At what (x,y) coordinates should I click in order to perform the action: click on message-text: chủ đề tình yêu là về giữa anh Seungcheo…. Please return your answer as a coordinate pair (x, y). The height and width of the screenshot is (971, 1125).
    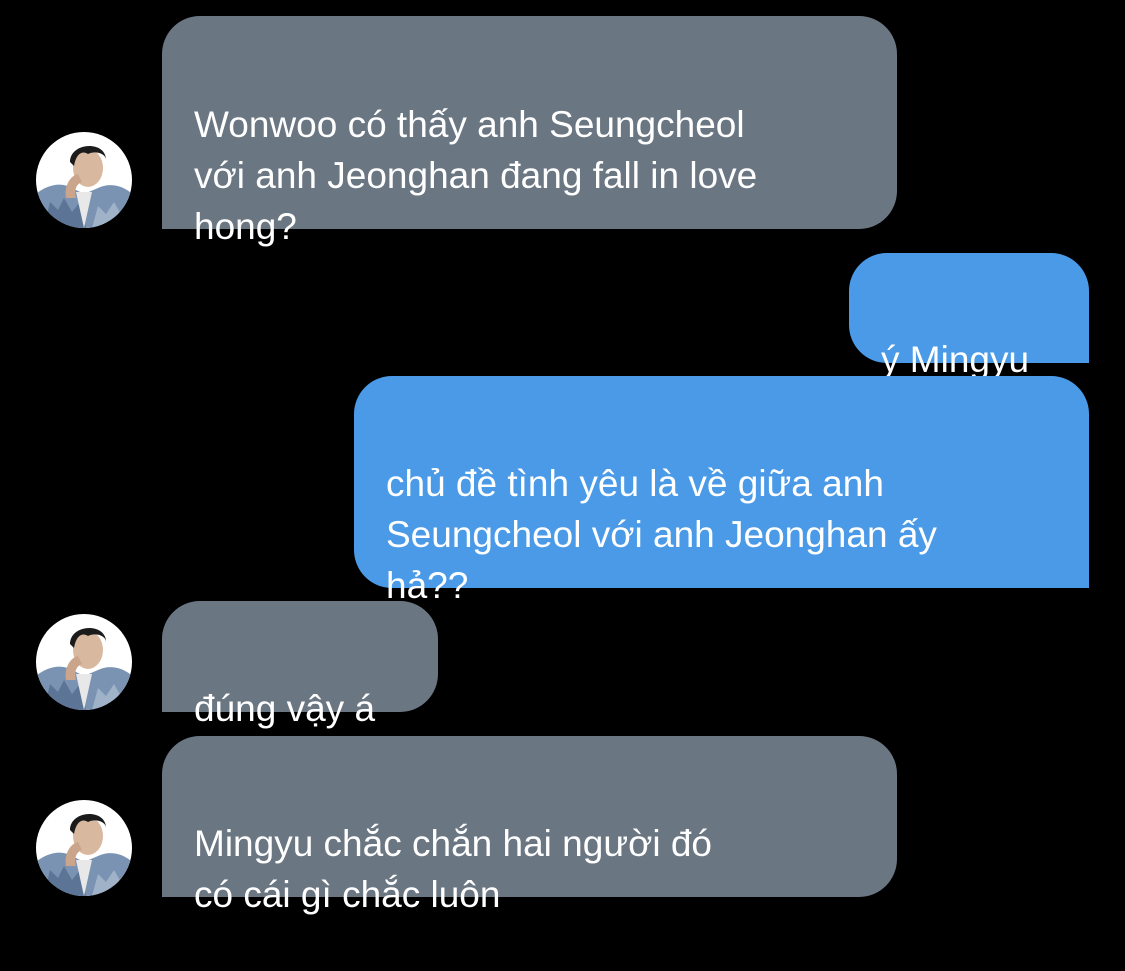
    Looking at the image, I should click on (661, 534).